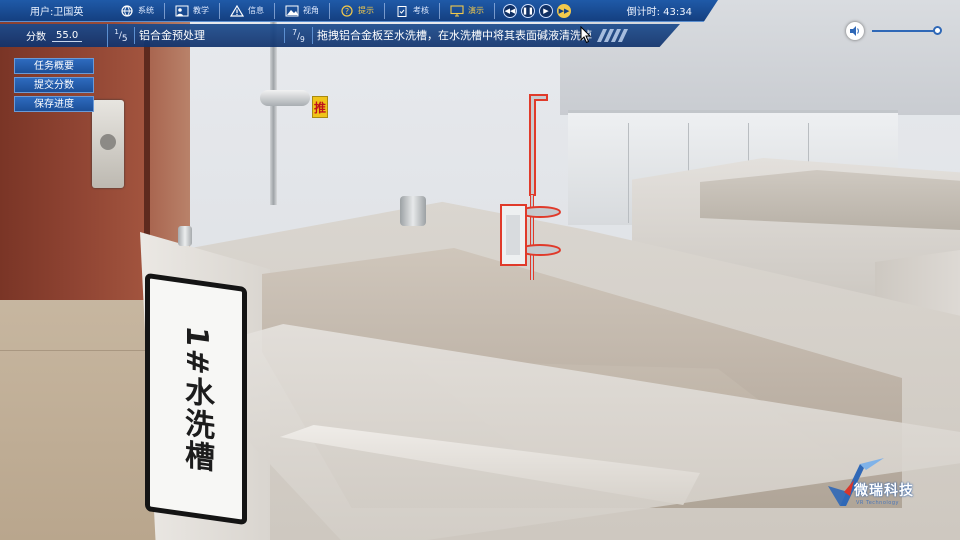 The width and height of the screenshot is (960, 540). Describe the element at coordinates (937, 30) in the screenshot. I see `volume-slider-handle` at that location.